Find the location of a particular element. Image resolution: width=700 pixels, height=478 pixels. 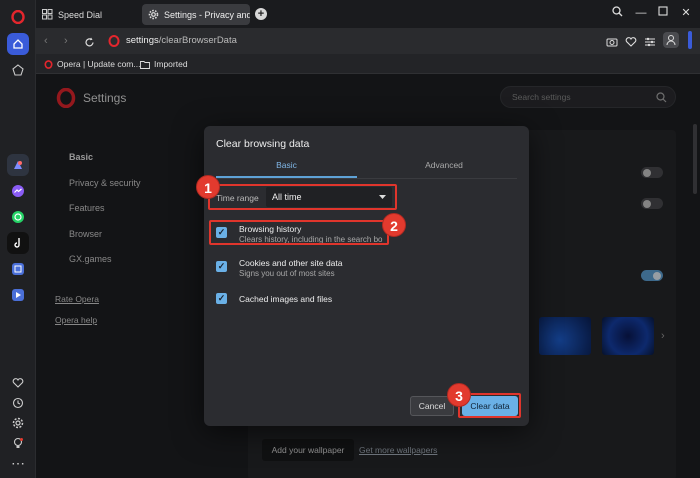

tiktok-icon is located at coordinates (18, 243).